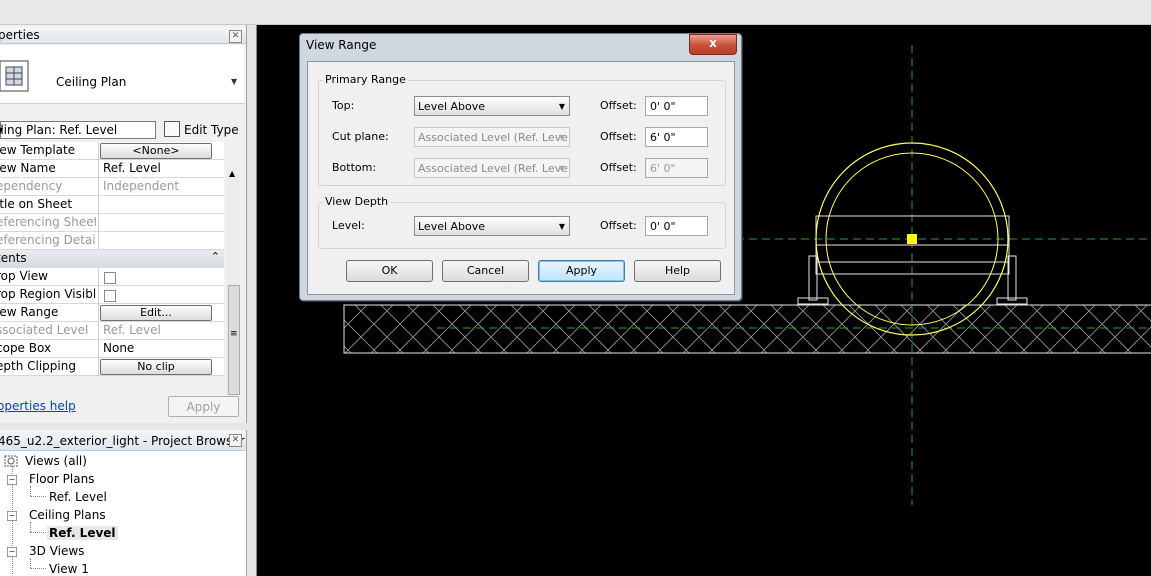 This screenshot has width=1151, height=576. Describe the element at coordinates (232, 173) in the screenshot. I see `scroll-up-icon: ▲` at that location.